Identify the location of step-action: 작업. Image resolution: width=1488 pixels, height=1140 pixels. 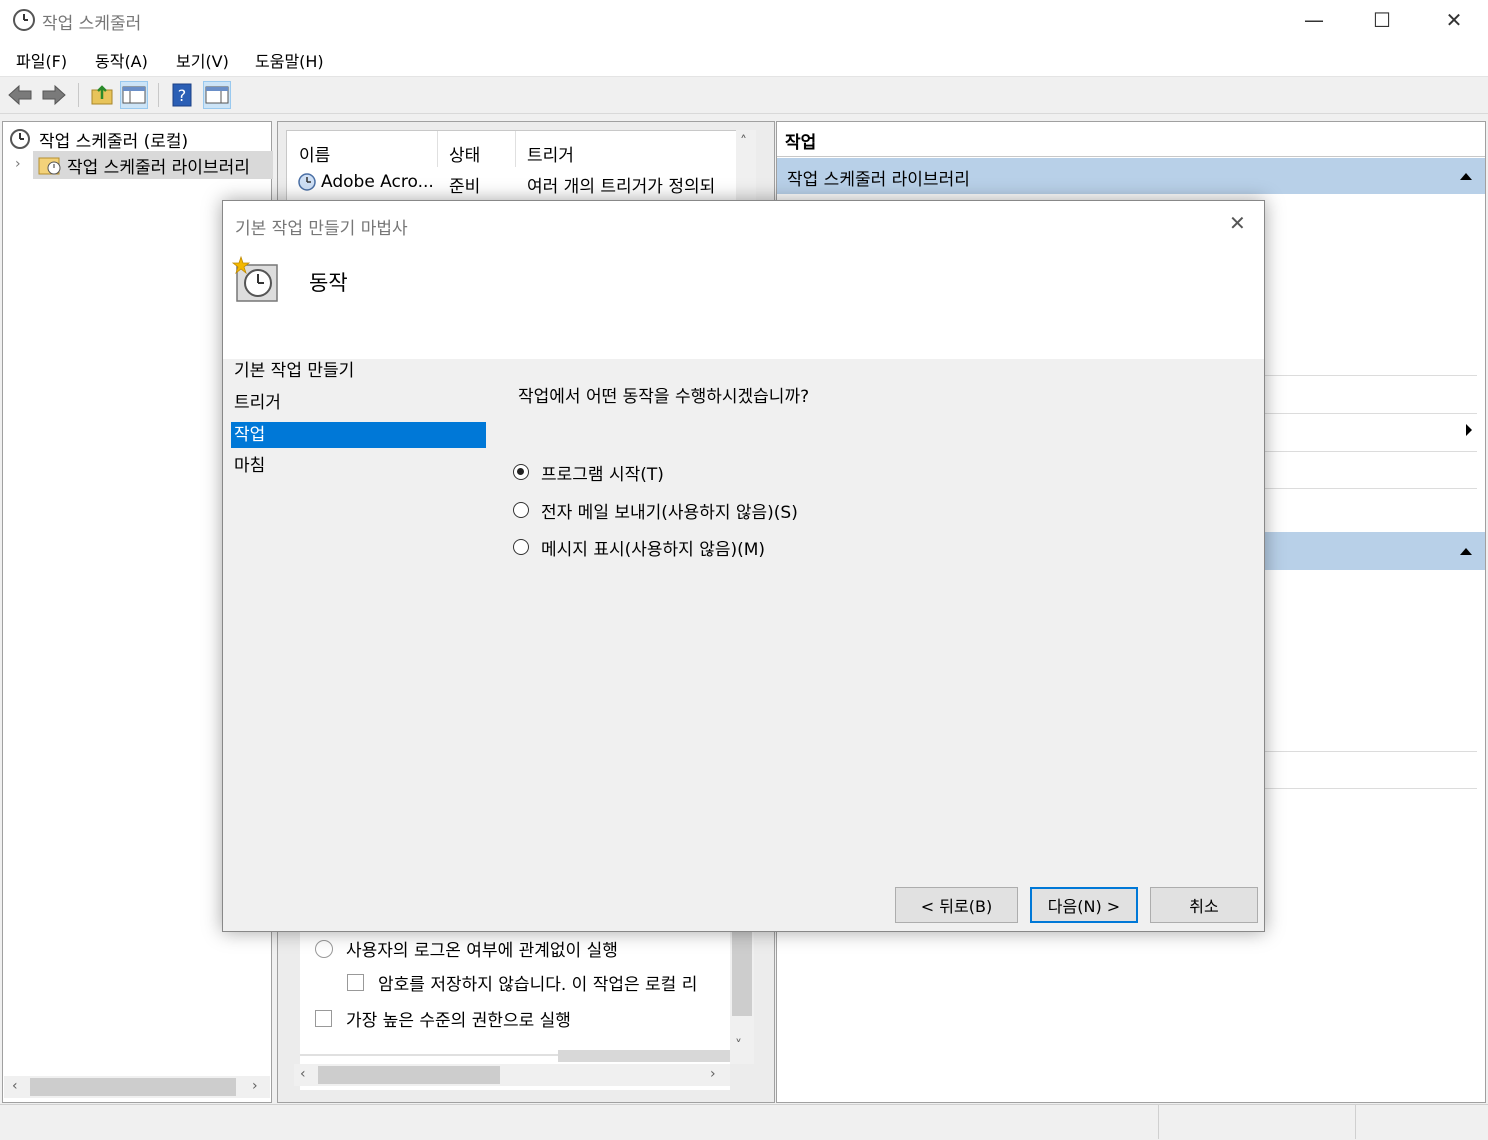
(358, 435).